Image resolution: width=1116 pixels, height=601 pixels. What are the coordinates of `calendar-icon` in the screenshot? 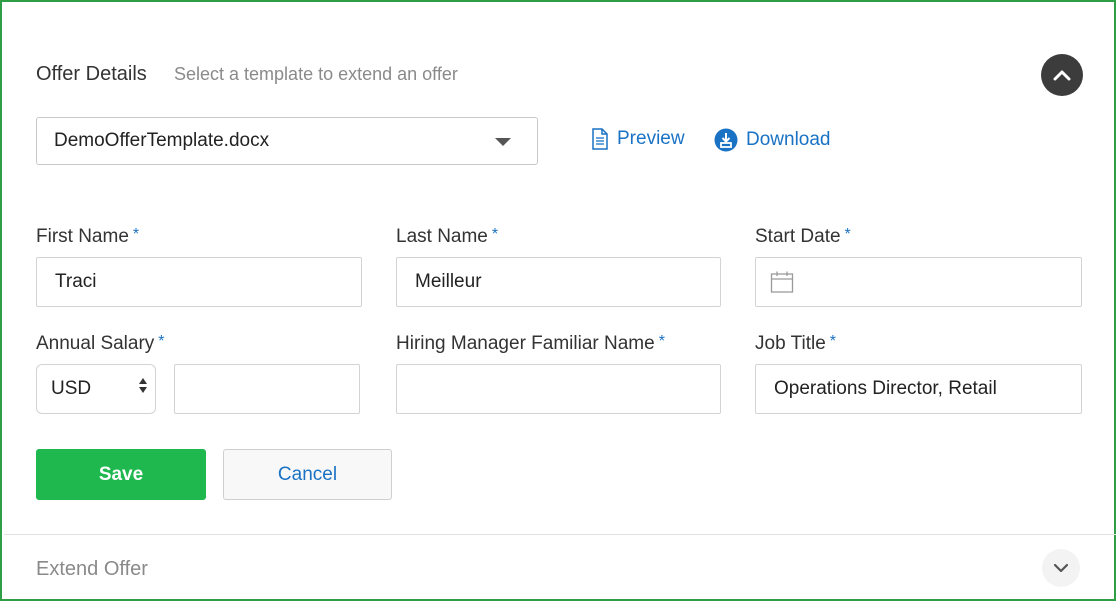 It's located at (782, 282).